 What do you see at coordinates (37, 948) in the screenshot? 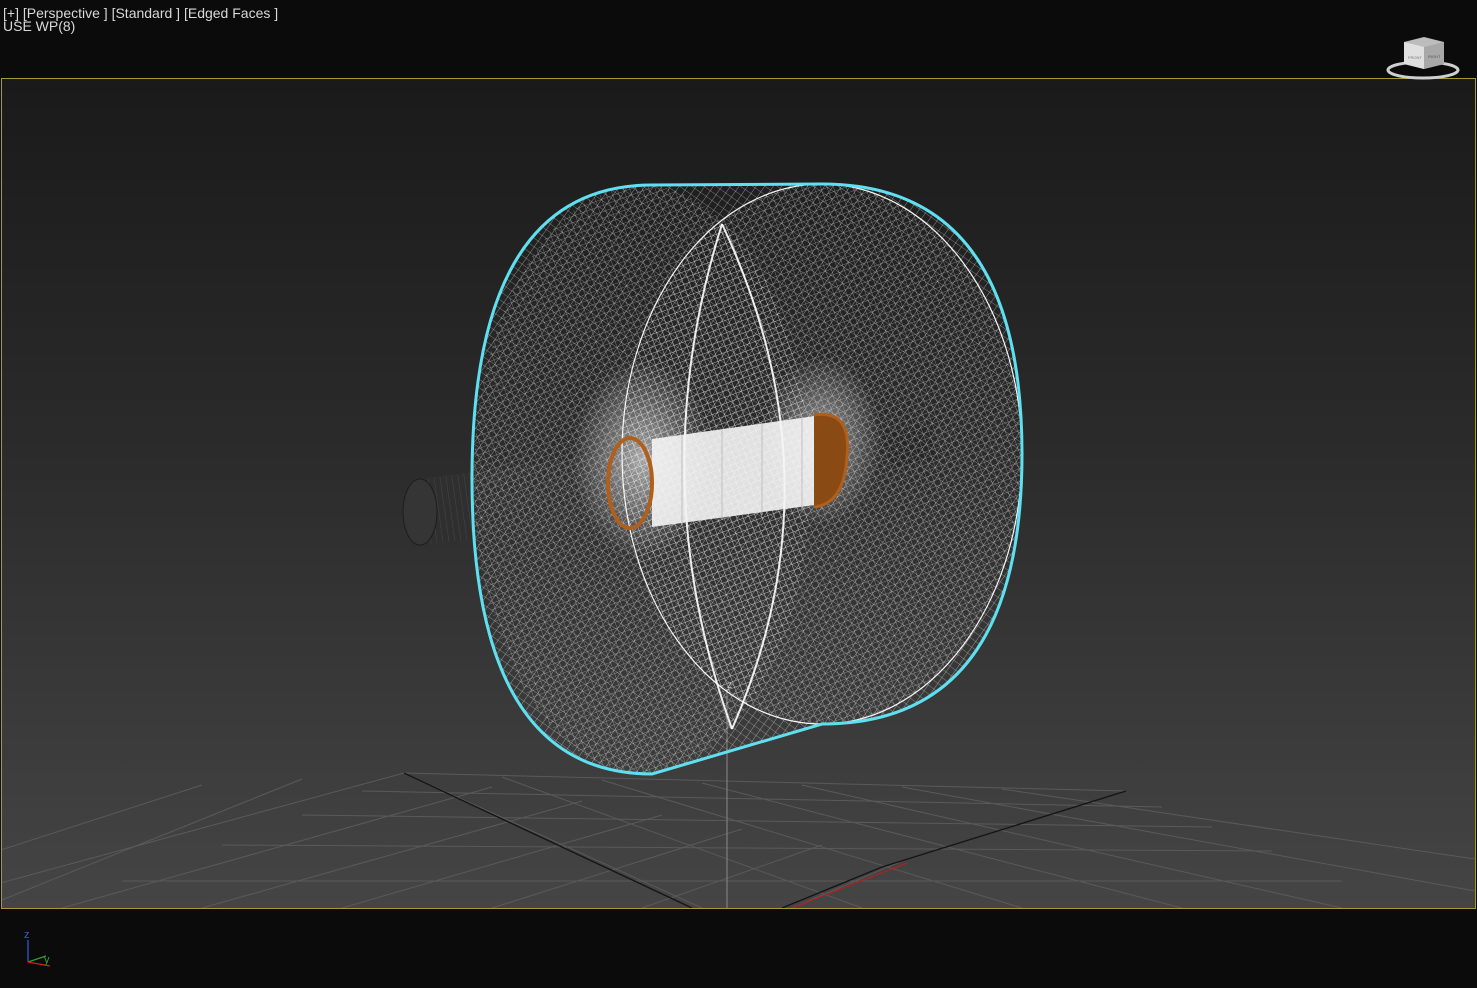
I see `axis-tripod-icon: z y` at bounding box center [37, 948].